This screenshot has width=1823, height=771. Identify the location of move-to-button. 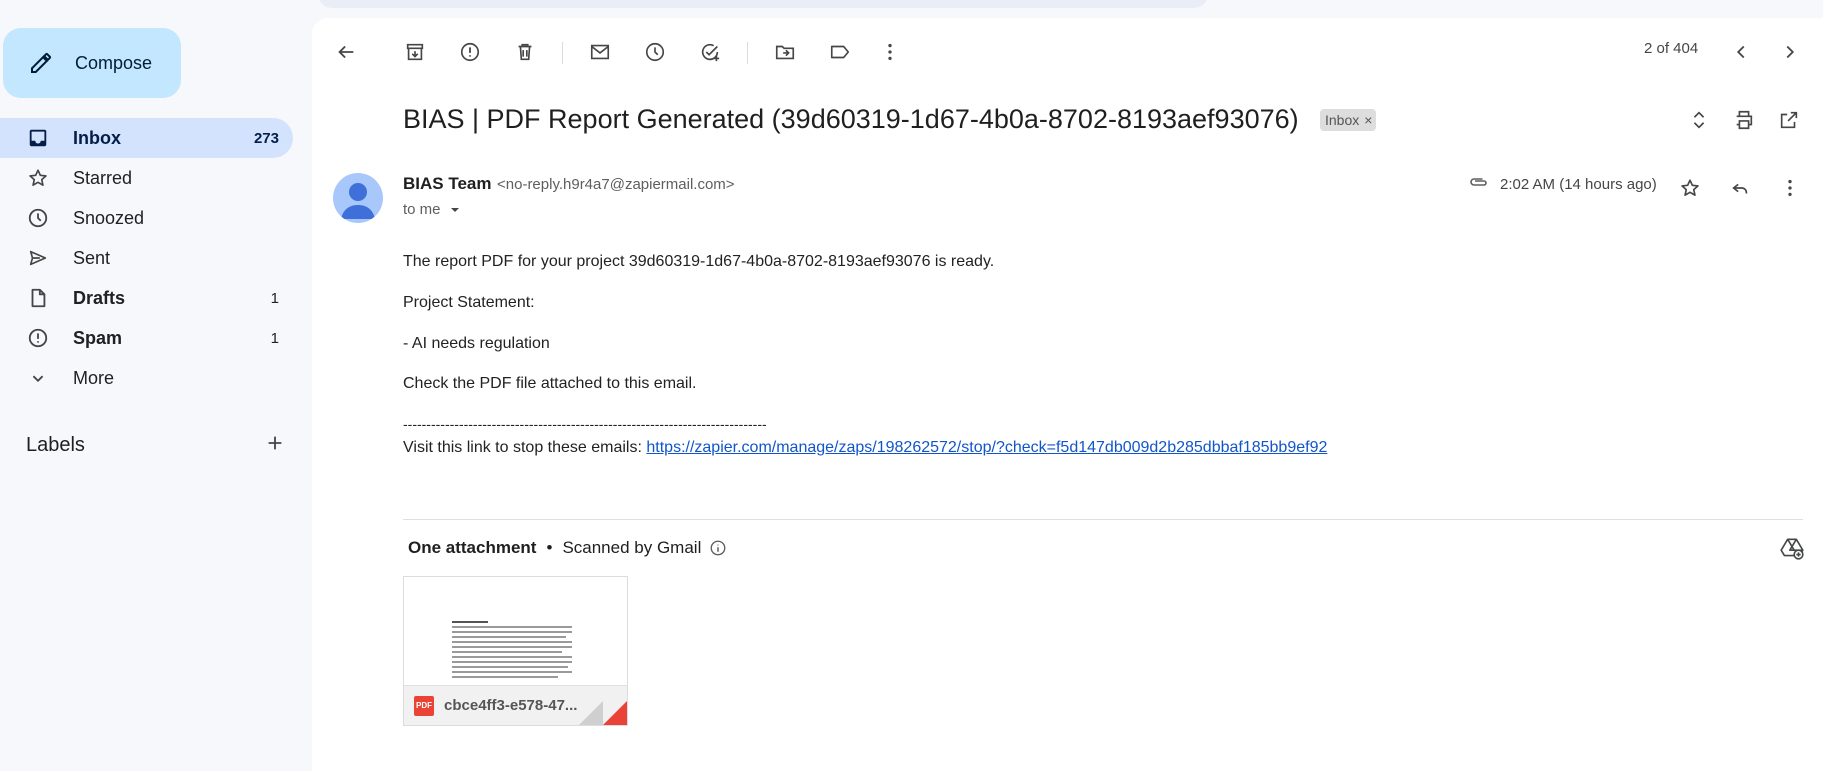
(785, 52).